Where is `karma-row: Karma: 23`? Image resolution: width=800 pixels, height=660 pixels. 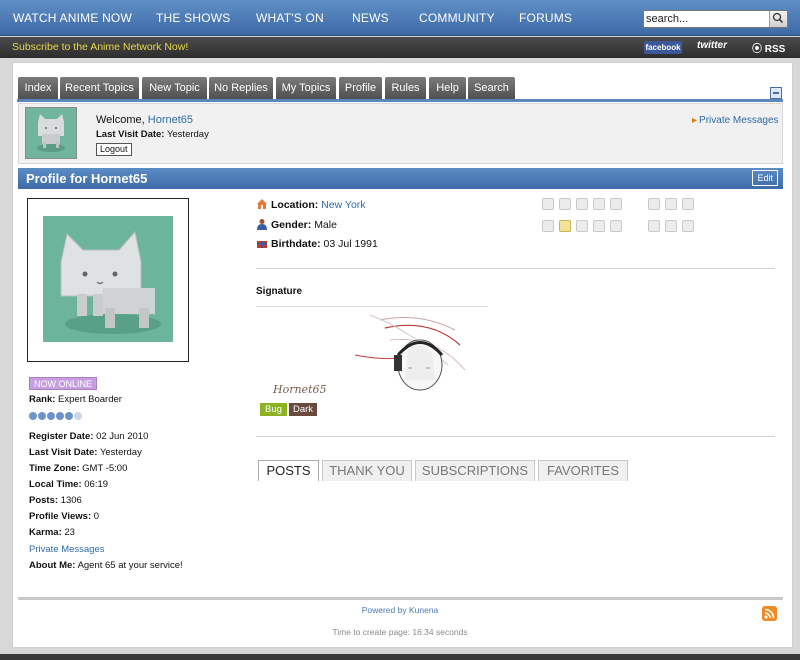 karma-row: Karma: 23 is located at coordinates (52, 532).